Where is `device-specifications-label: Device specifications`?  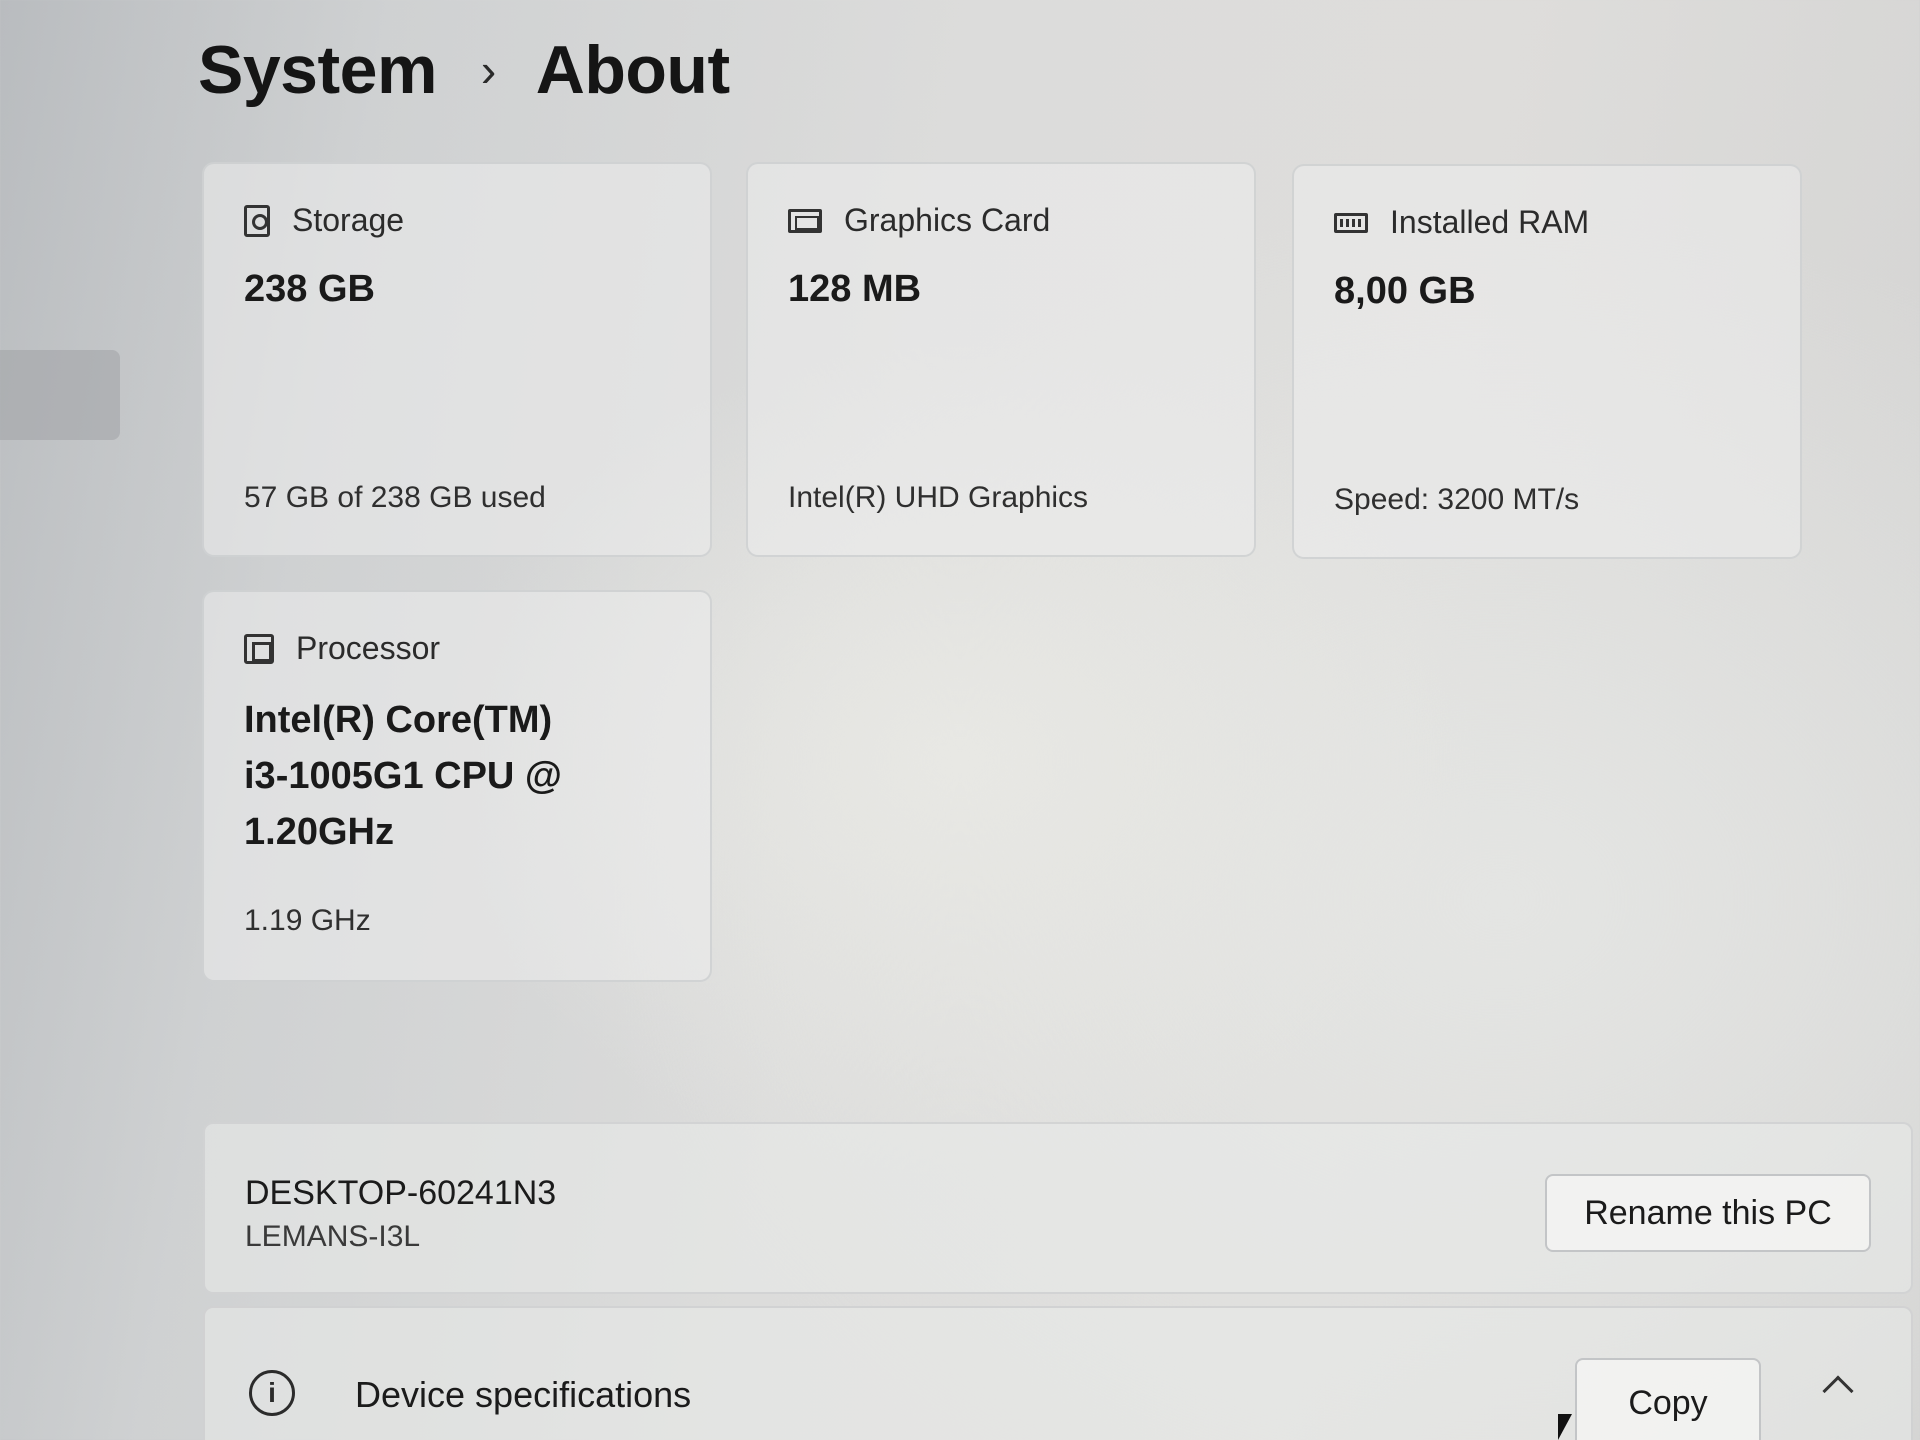
device-specifications-label: Device specifications is located at coordinates (523, 1394).